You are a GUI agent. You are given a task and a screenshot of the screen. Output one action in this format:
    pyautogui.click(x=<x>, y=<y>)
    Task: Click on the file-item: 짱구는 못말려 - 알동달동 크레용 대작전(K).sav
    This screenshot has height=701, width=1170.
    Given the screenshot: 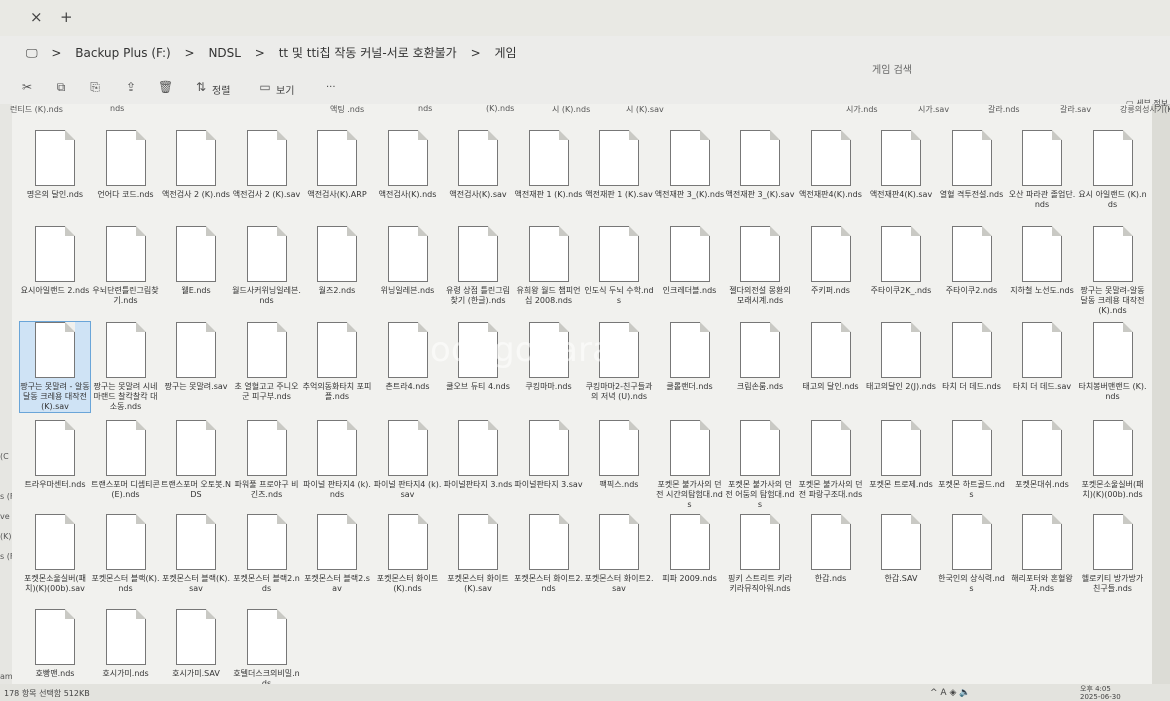 What is the action you would take?
    pyautogui.click(x=55, y=367)
    